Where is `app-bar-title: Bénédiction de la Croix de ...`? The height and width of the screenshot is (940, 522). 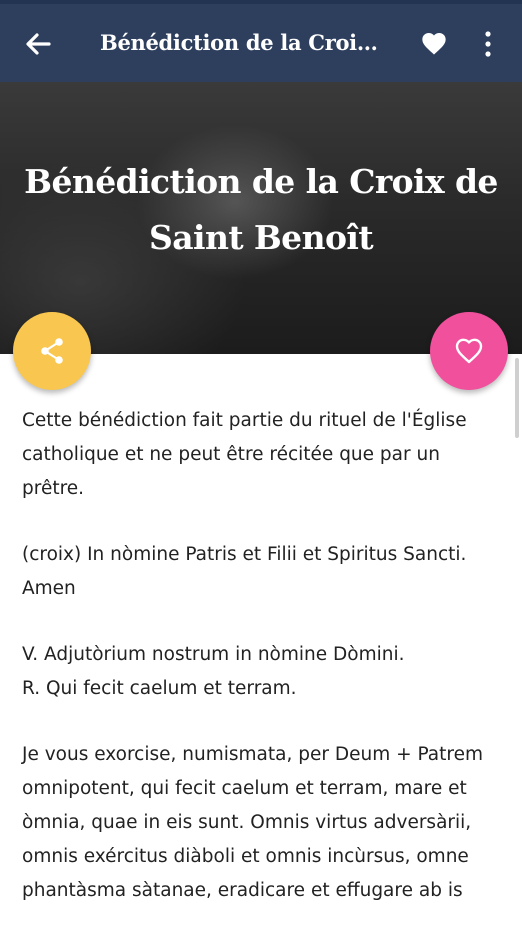 app-bar-title: Bénédiction de la Croix de ... is located at coordinates (242, 42).